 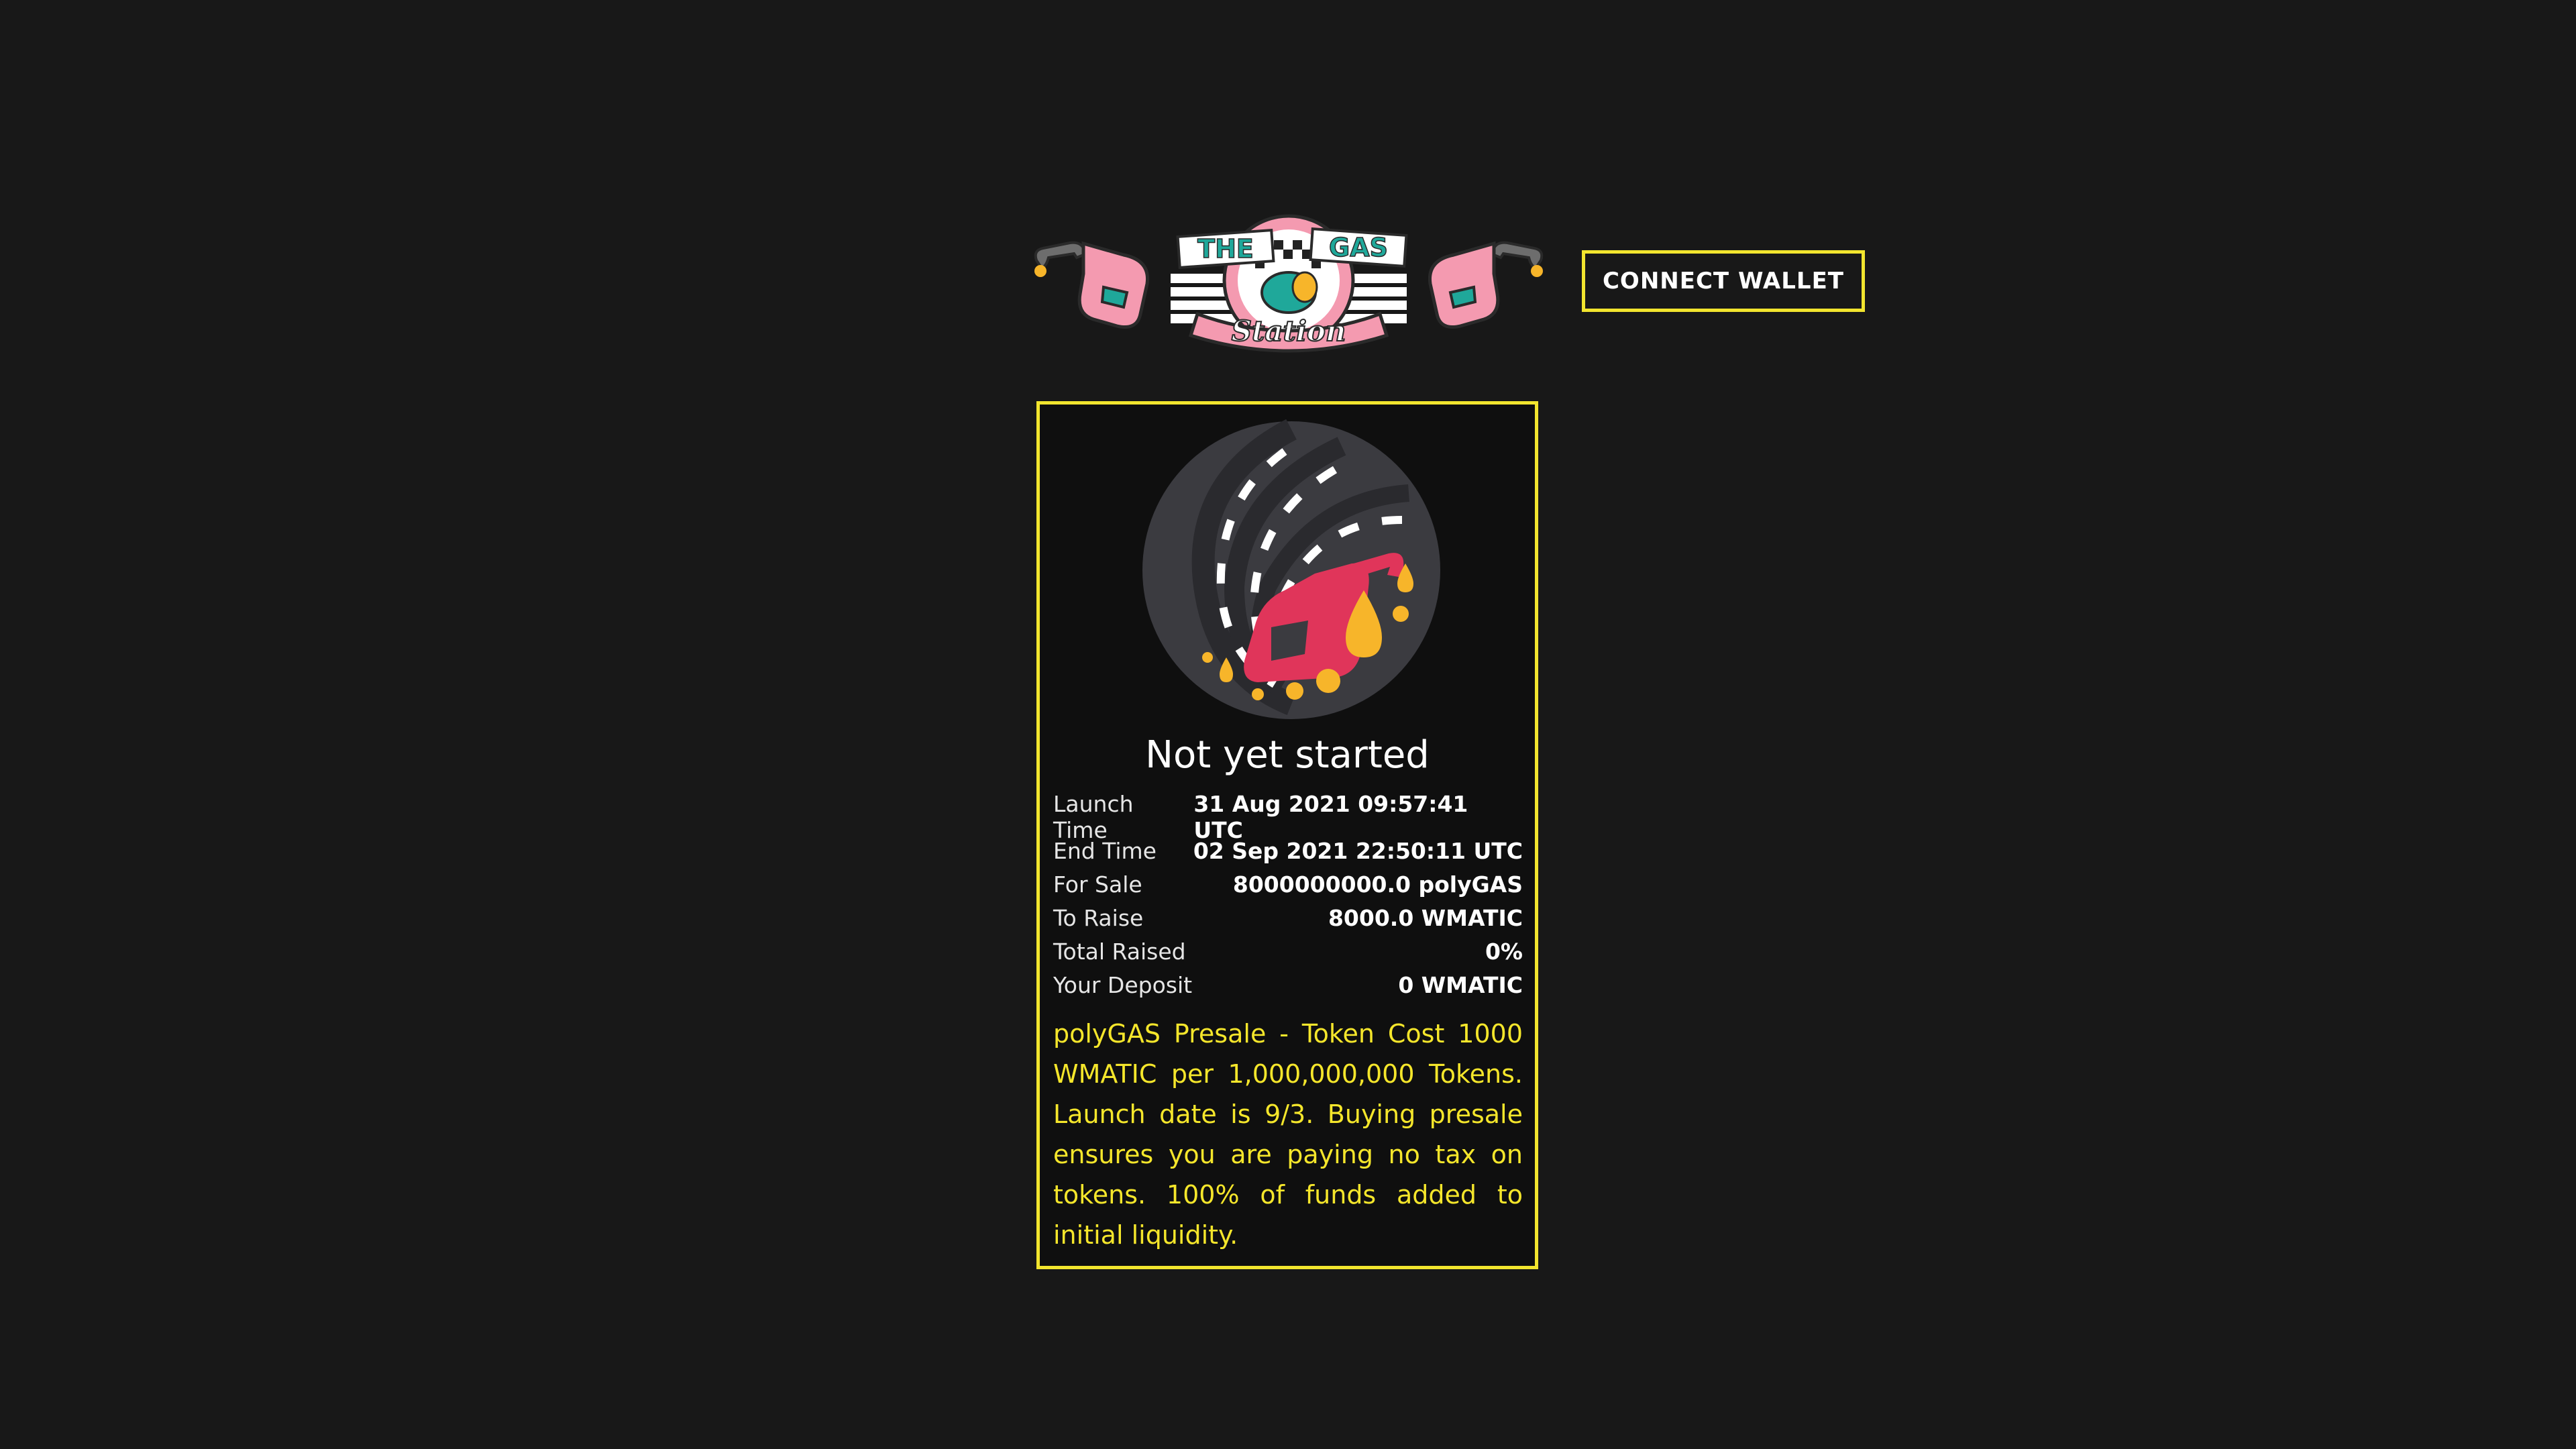 What do you see at coordinates (1288, 985) in the screenshot?
I see `info-row-your-deposit: Your Deposit 0 WMATIC` at bounding box center [1288, 985].